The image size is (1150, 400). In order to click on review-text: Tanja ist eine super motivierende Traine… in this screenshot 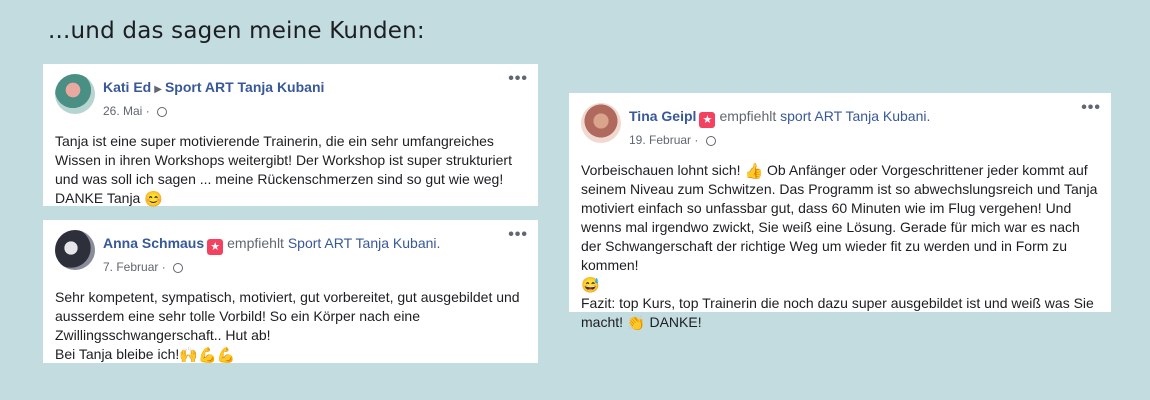, I will do `click(283, 170)`.